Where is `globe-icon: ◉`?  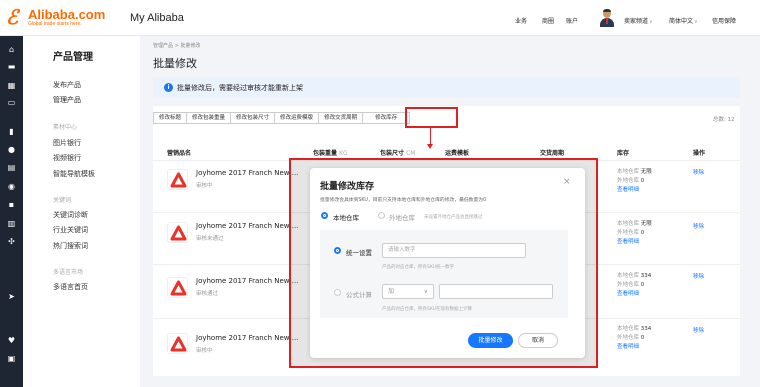 globe-icon: ◉ is located at coordinates (11, 186).